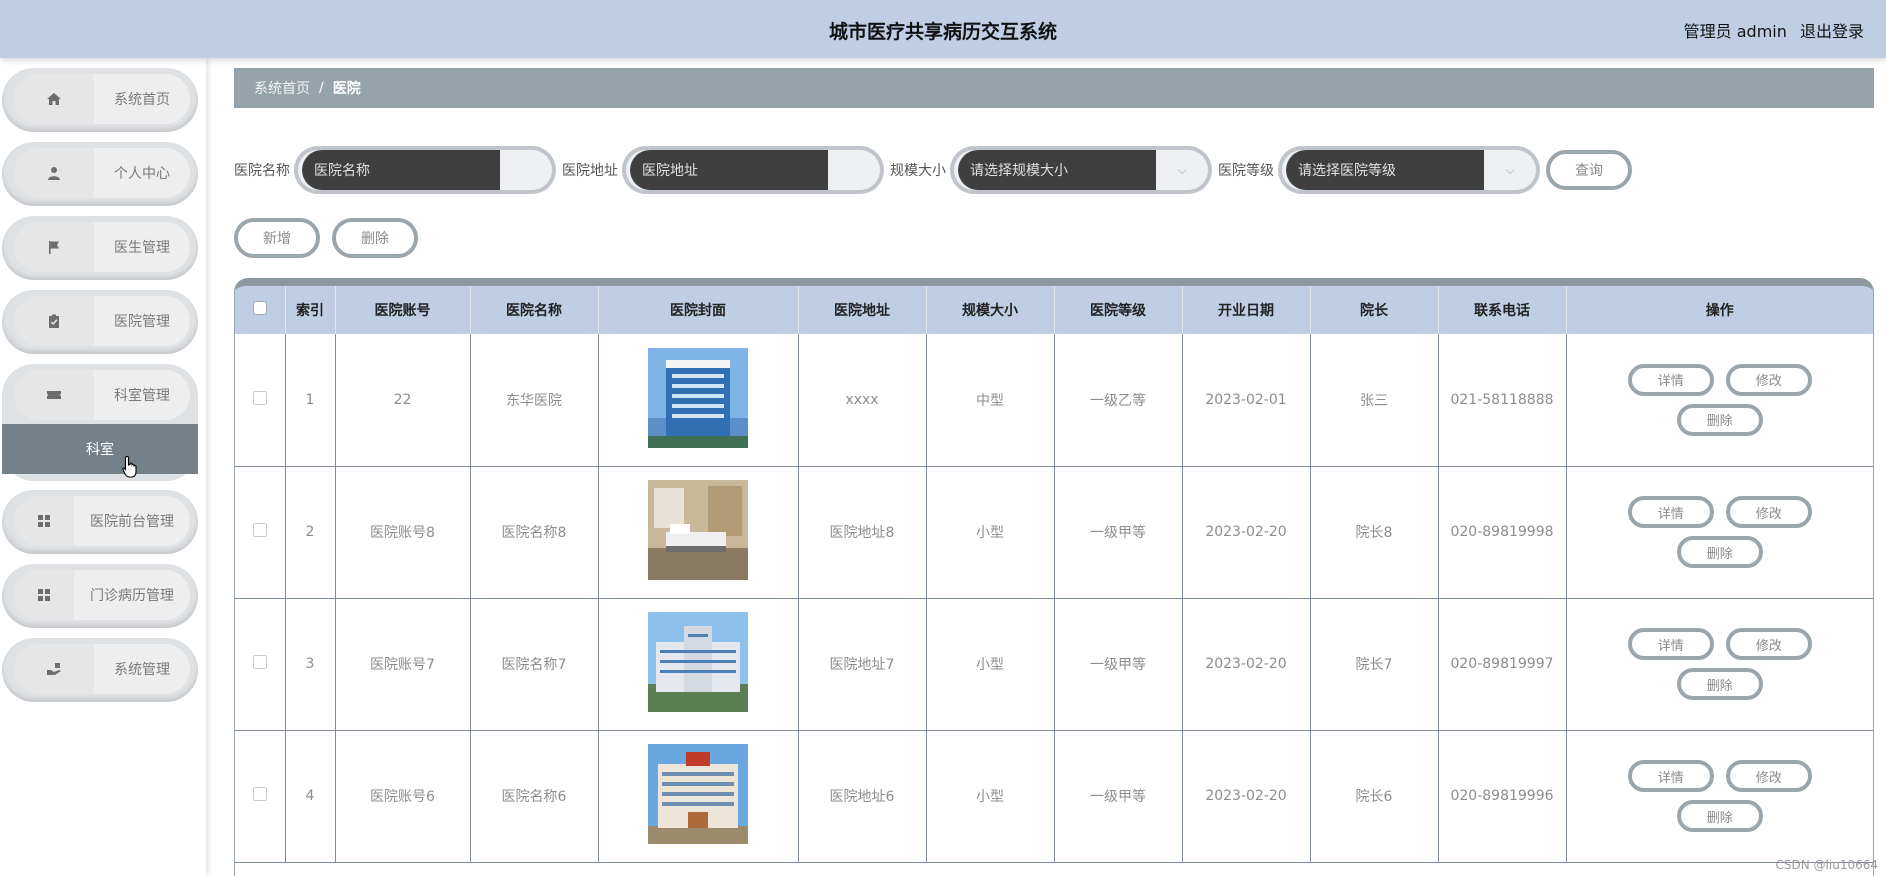  Describe the element at coordinates (1589, 170) in the screenshot. I see `search-button: 查询` at that location.